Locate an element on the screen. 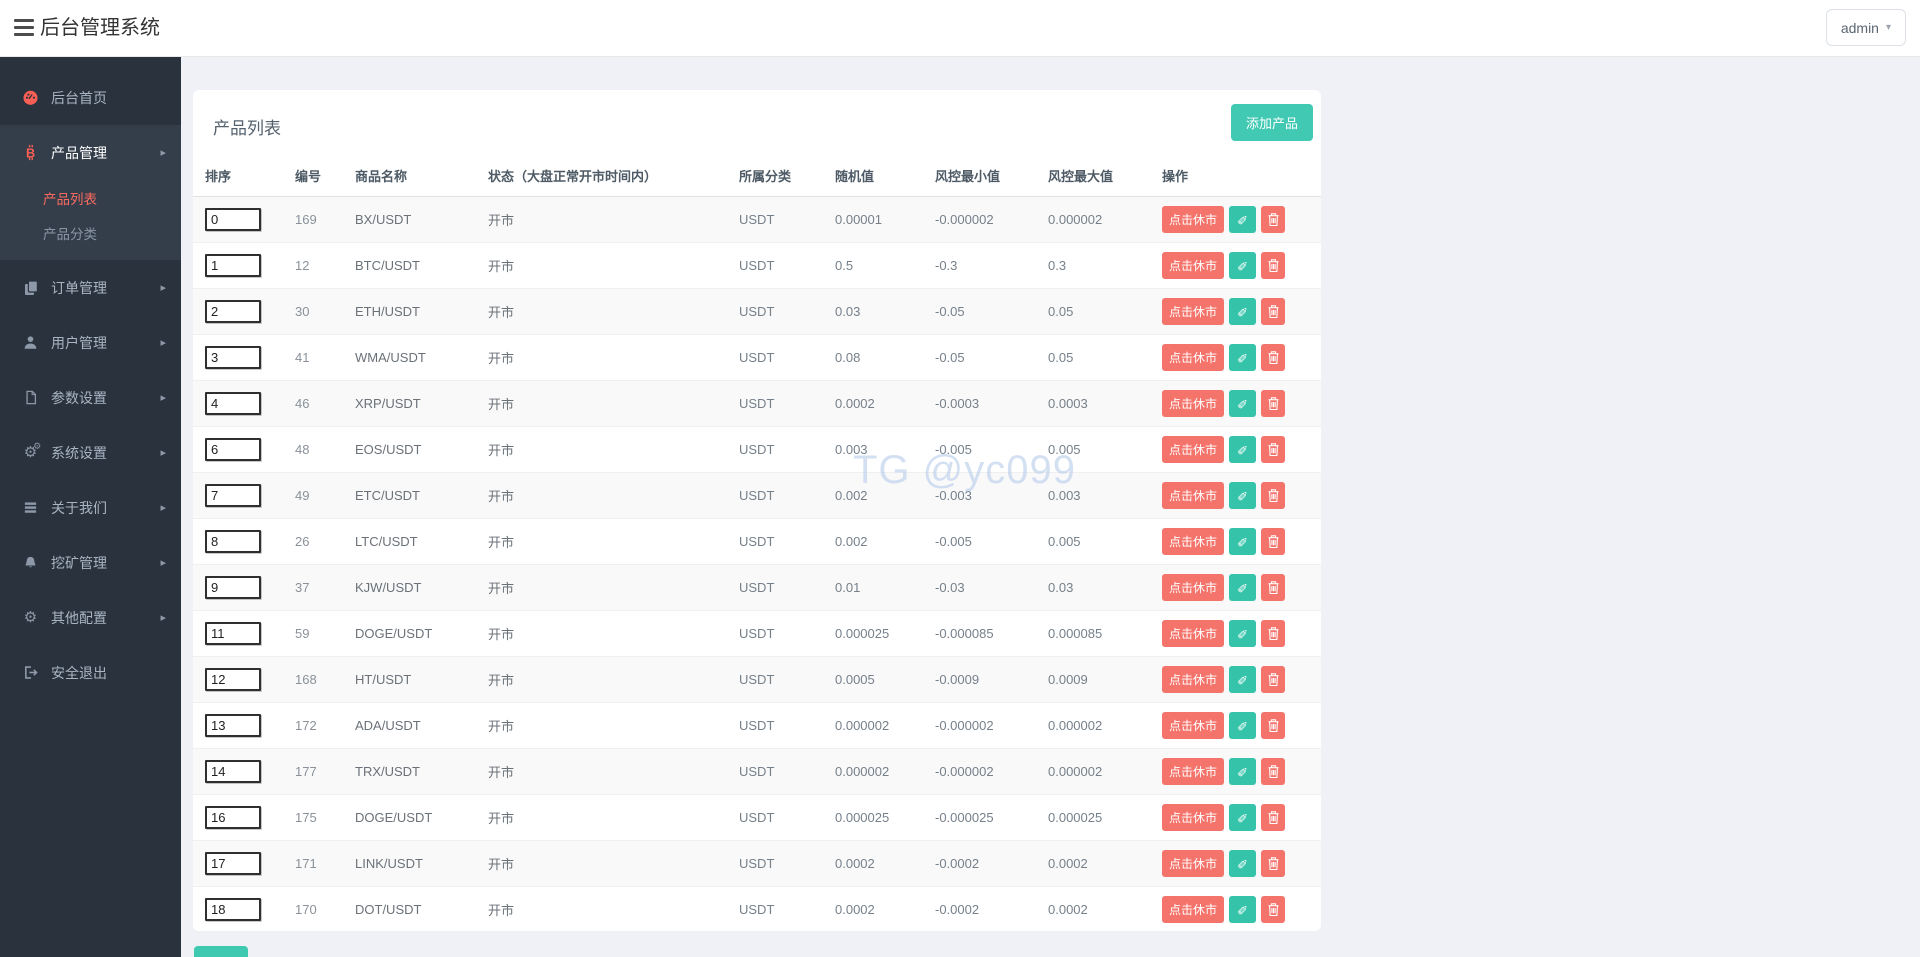  sidebar-item-9: 安全退出 is located at coordinates (90, 672).